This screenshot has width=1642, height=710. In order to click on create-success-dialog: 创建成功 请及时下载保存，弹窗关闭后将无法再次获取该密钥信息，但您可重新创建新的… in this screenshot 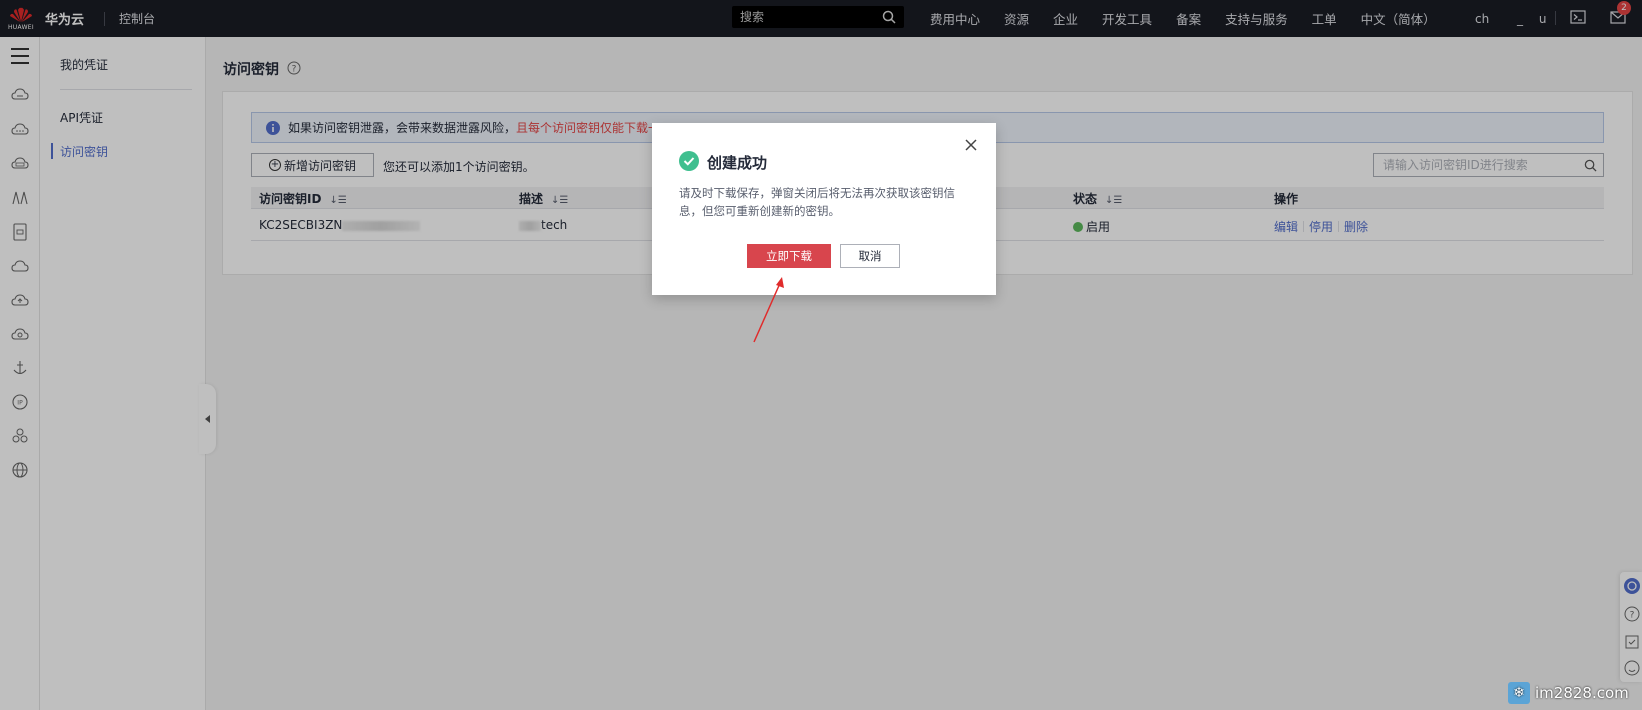, I will do `click(824, 209)`.